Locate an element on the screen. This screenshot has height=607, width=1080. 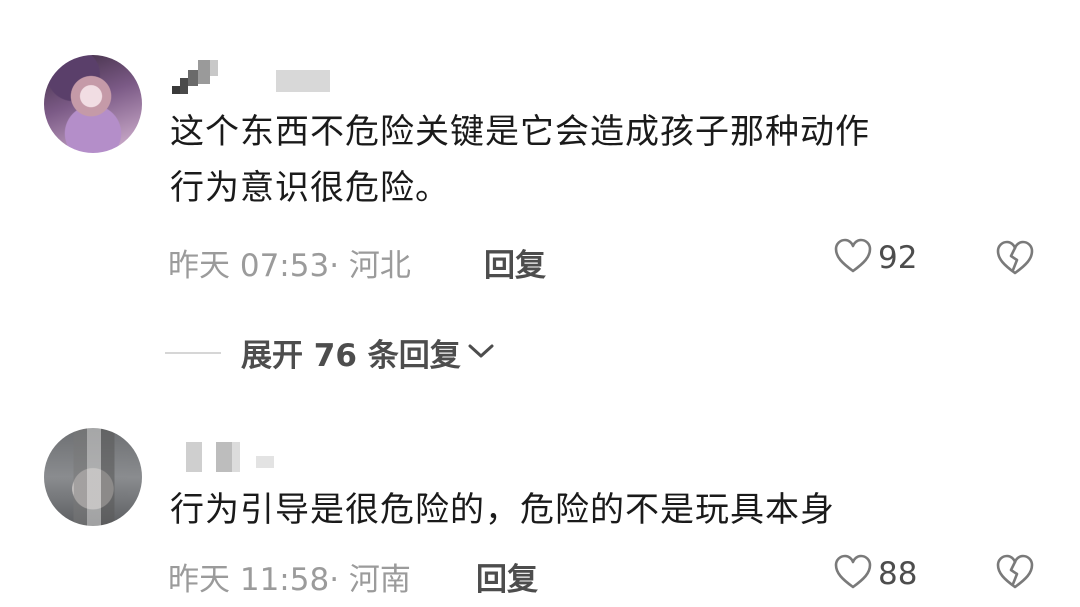
like-button: 88 is located at coordinates (875, 574).